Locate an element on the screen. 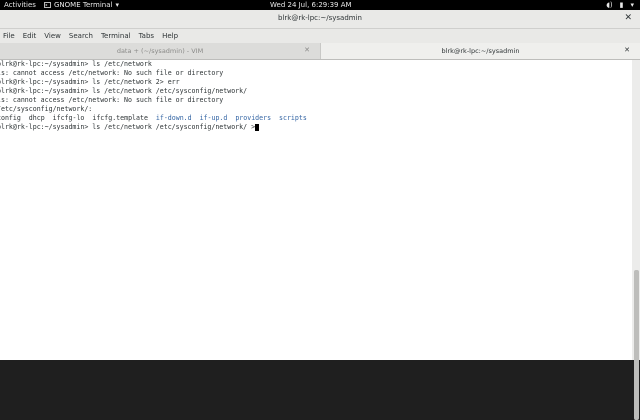  clock: Wed 24 Jul, 6:29:39 AM is located at coordinates (311, 5).